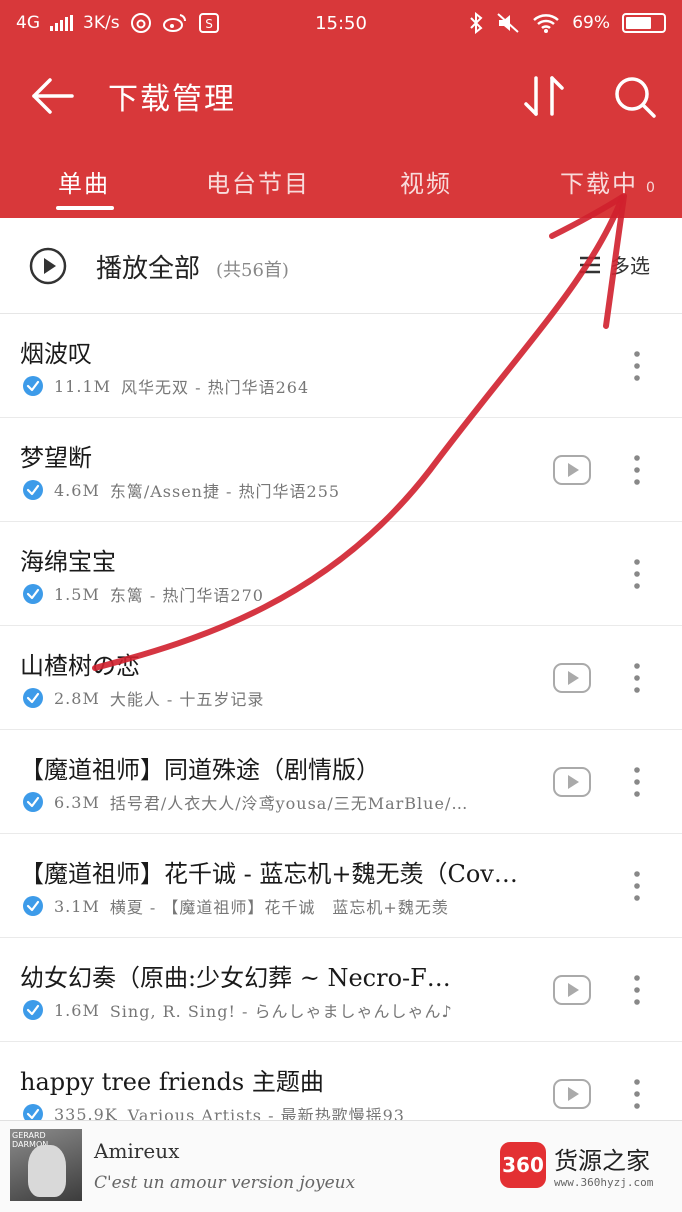 The width and height of the screenshot is (682, 1212). I want to click on album-cover: GERARD DARMON, so click(46, 1165).